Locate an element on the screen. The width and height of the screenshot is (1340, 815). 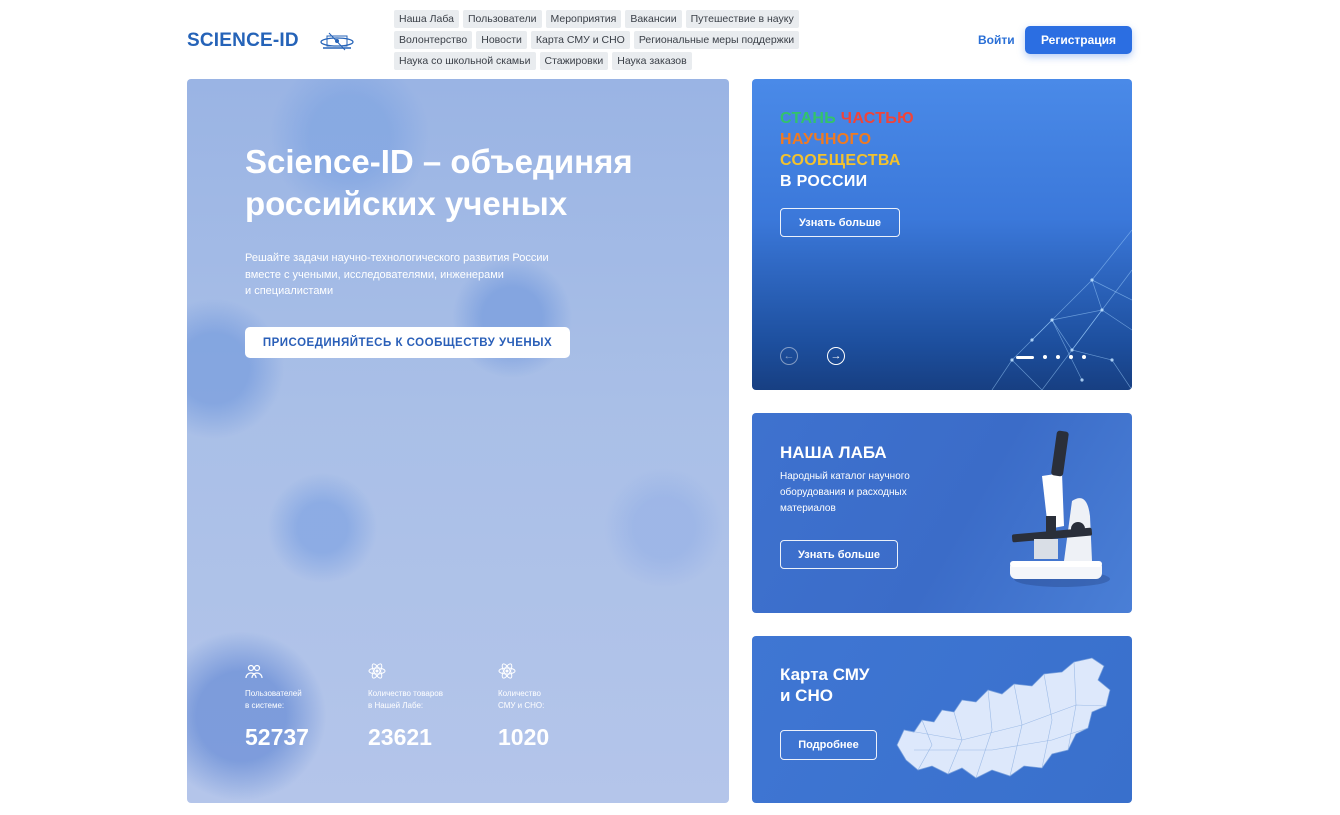
microscope-icon is located at coordinates (1060, 508).